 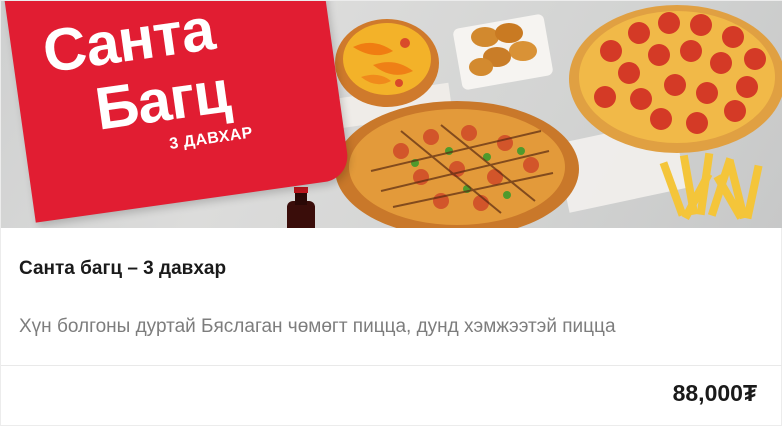 What do you see at coordinates (122, 269) in the screenshot?
I see `product-title: Санта багц – 3 давхар` at bounding box center [122, 269].